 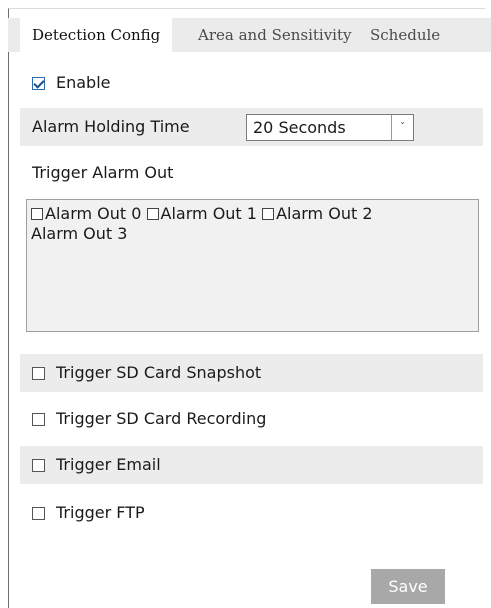 What do you see at coordinates (38, 465) in the screenshot?
I see `email-checkbox` at bounding box center [38, 465].